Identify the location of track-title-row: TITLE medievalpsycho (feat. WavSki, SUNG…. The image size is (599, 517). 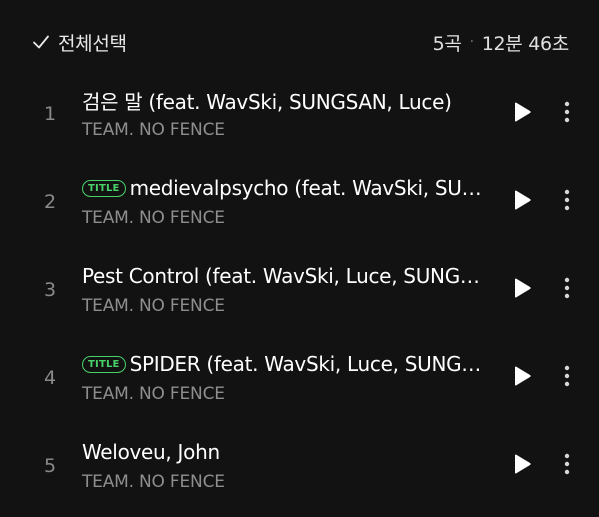
(284, 188).